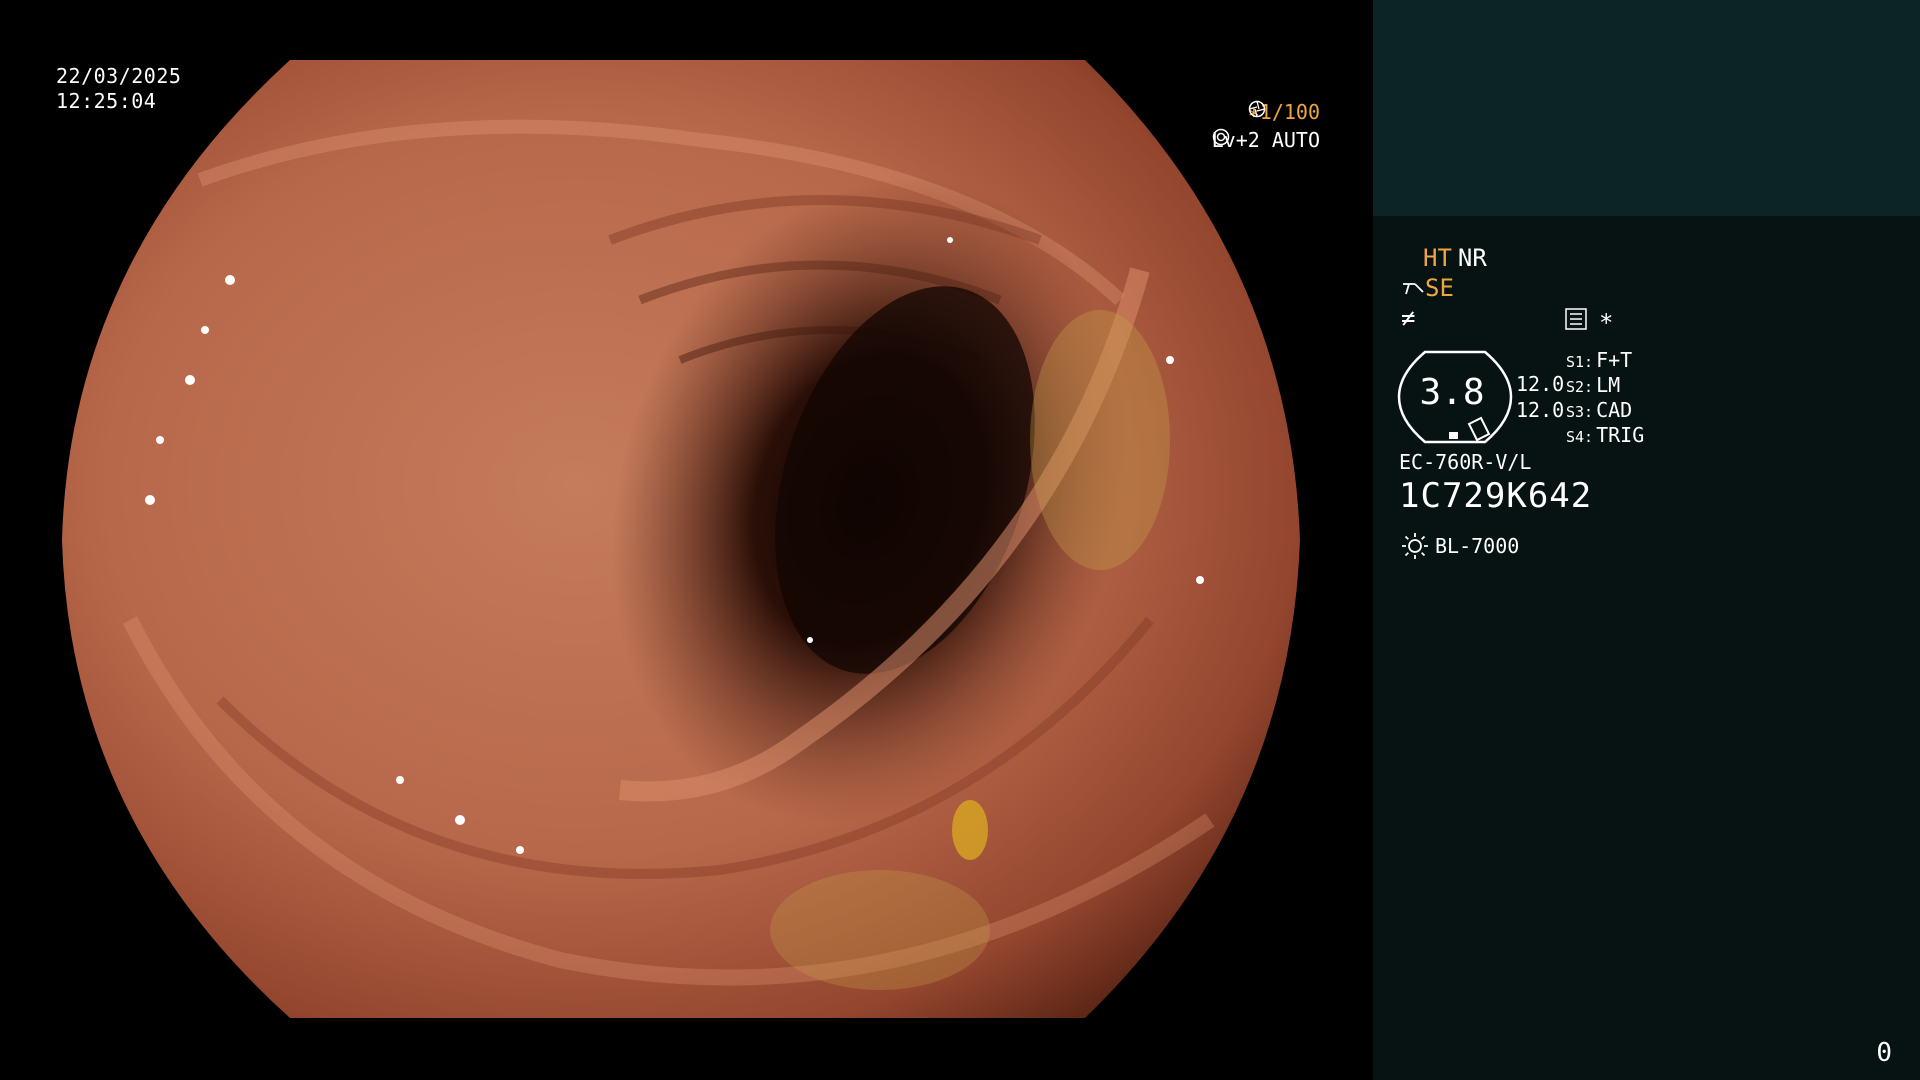 The height and width of the screenshot is (1080, 1920). Describe the element at coordinates (1540, 410) in the screenshot. I see `range-value-b: 12.0` at that location.